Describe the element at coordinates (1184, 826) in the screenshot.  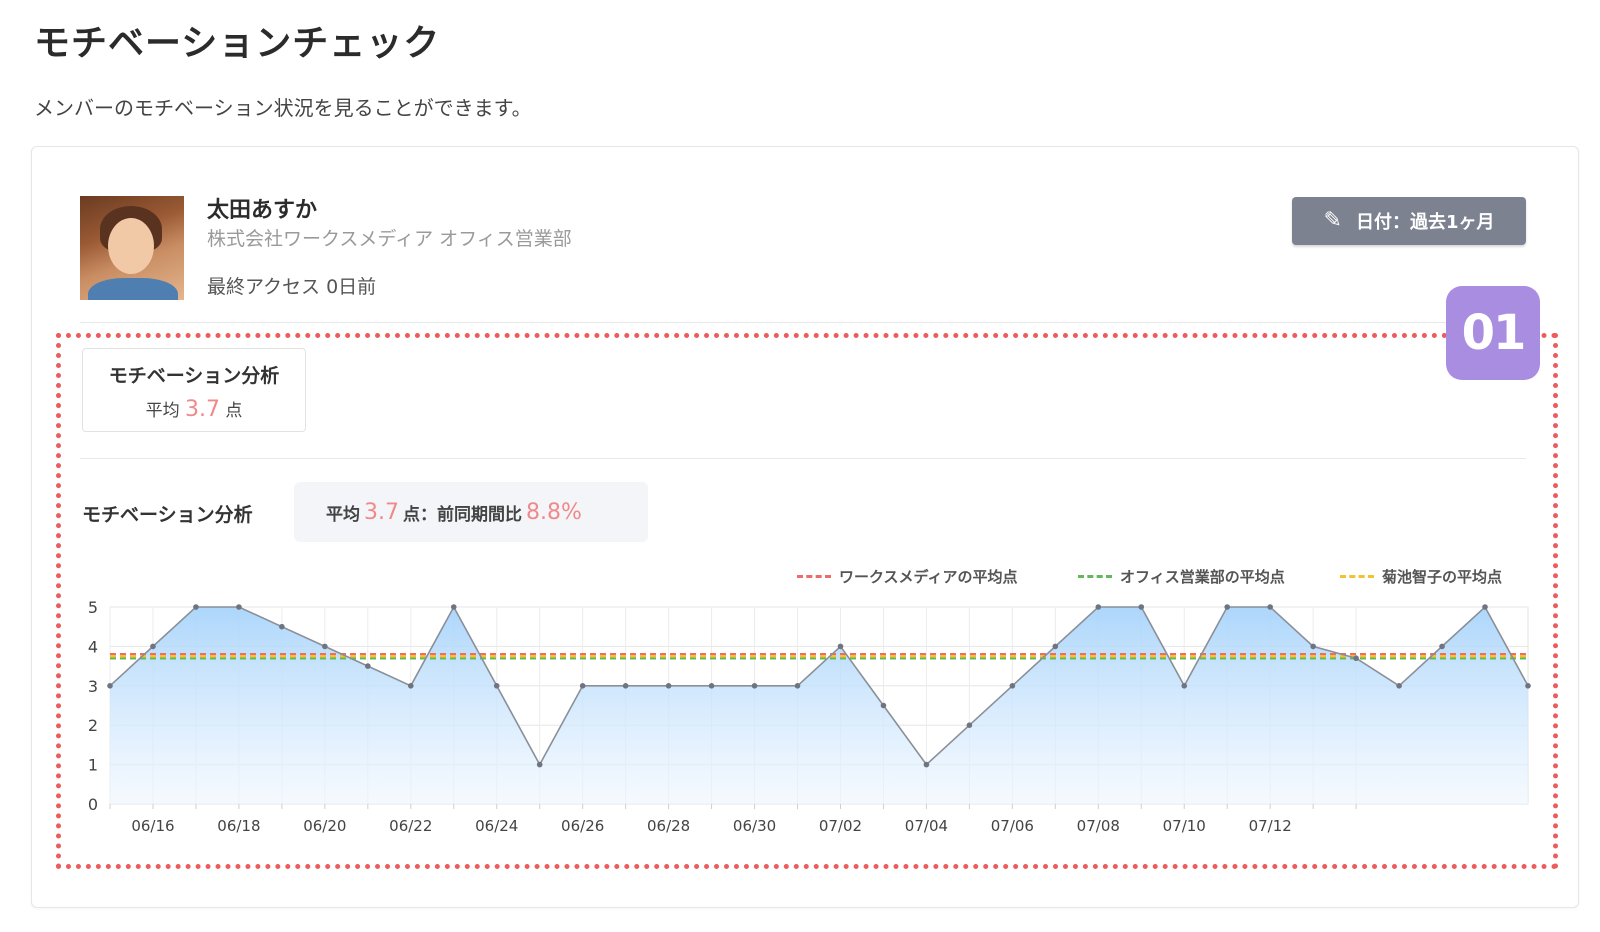
I see `x-tick-label: 07/10` at that location.